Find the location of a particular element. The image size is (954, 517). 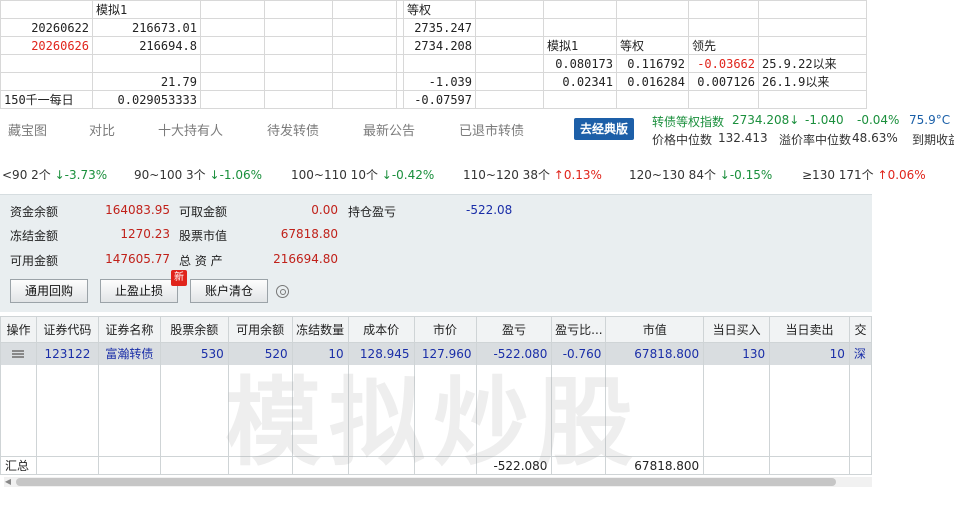

sheet-cell: 20260626 is located at coordinates (46, 45).